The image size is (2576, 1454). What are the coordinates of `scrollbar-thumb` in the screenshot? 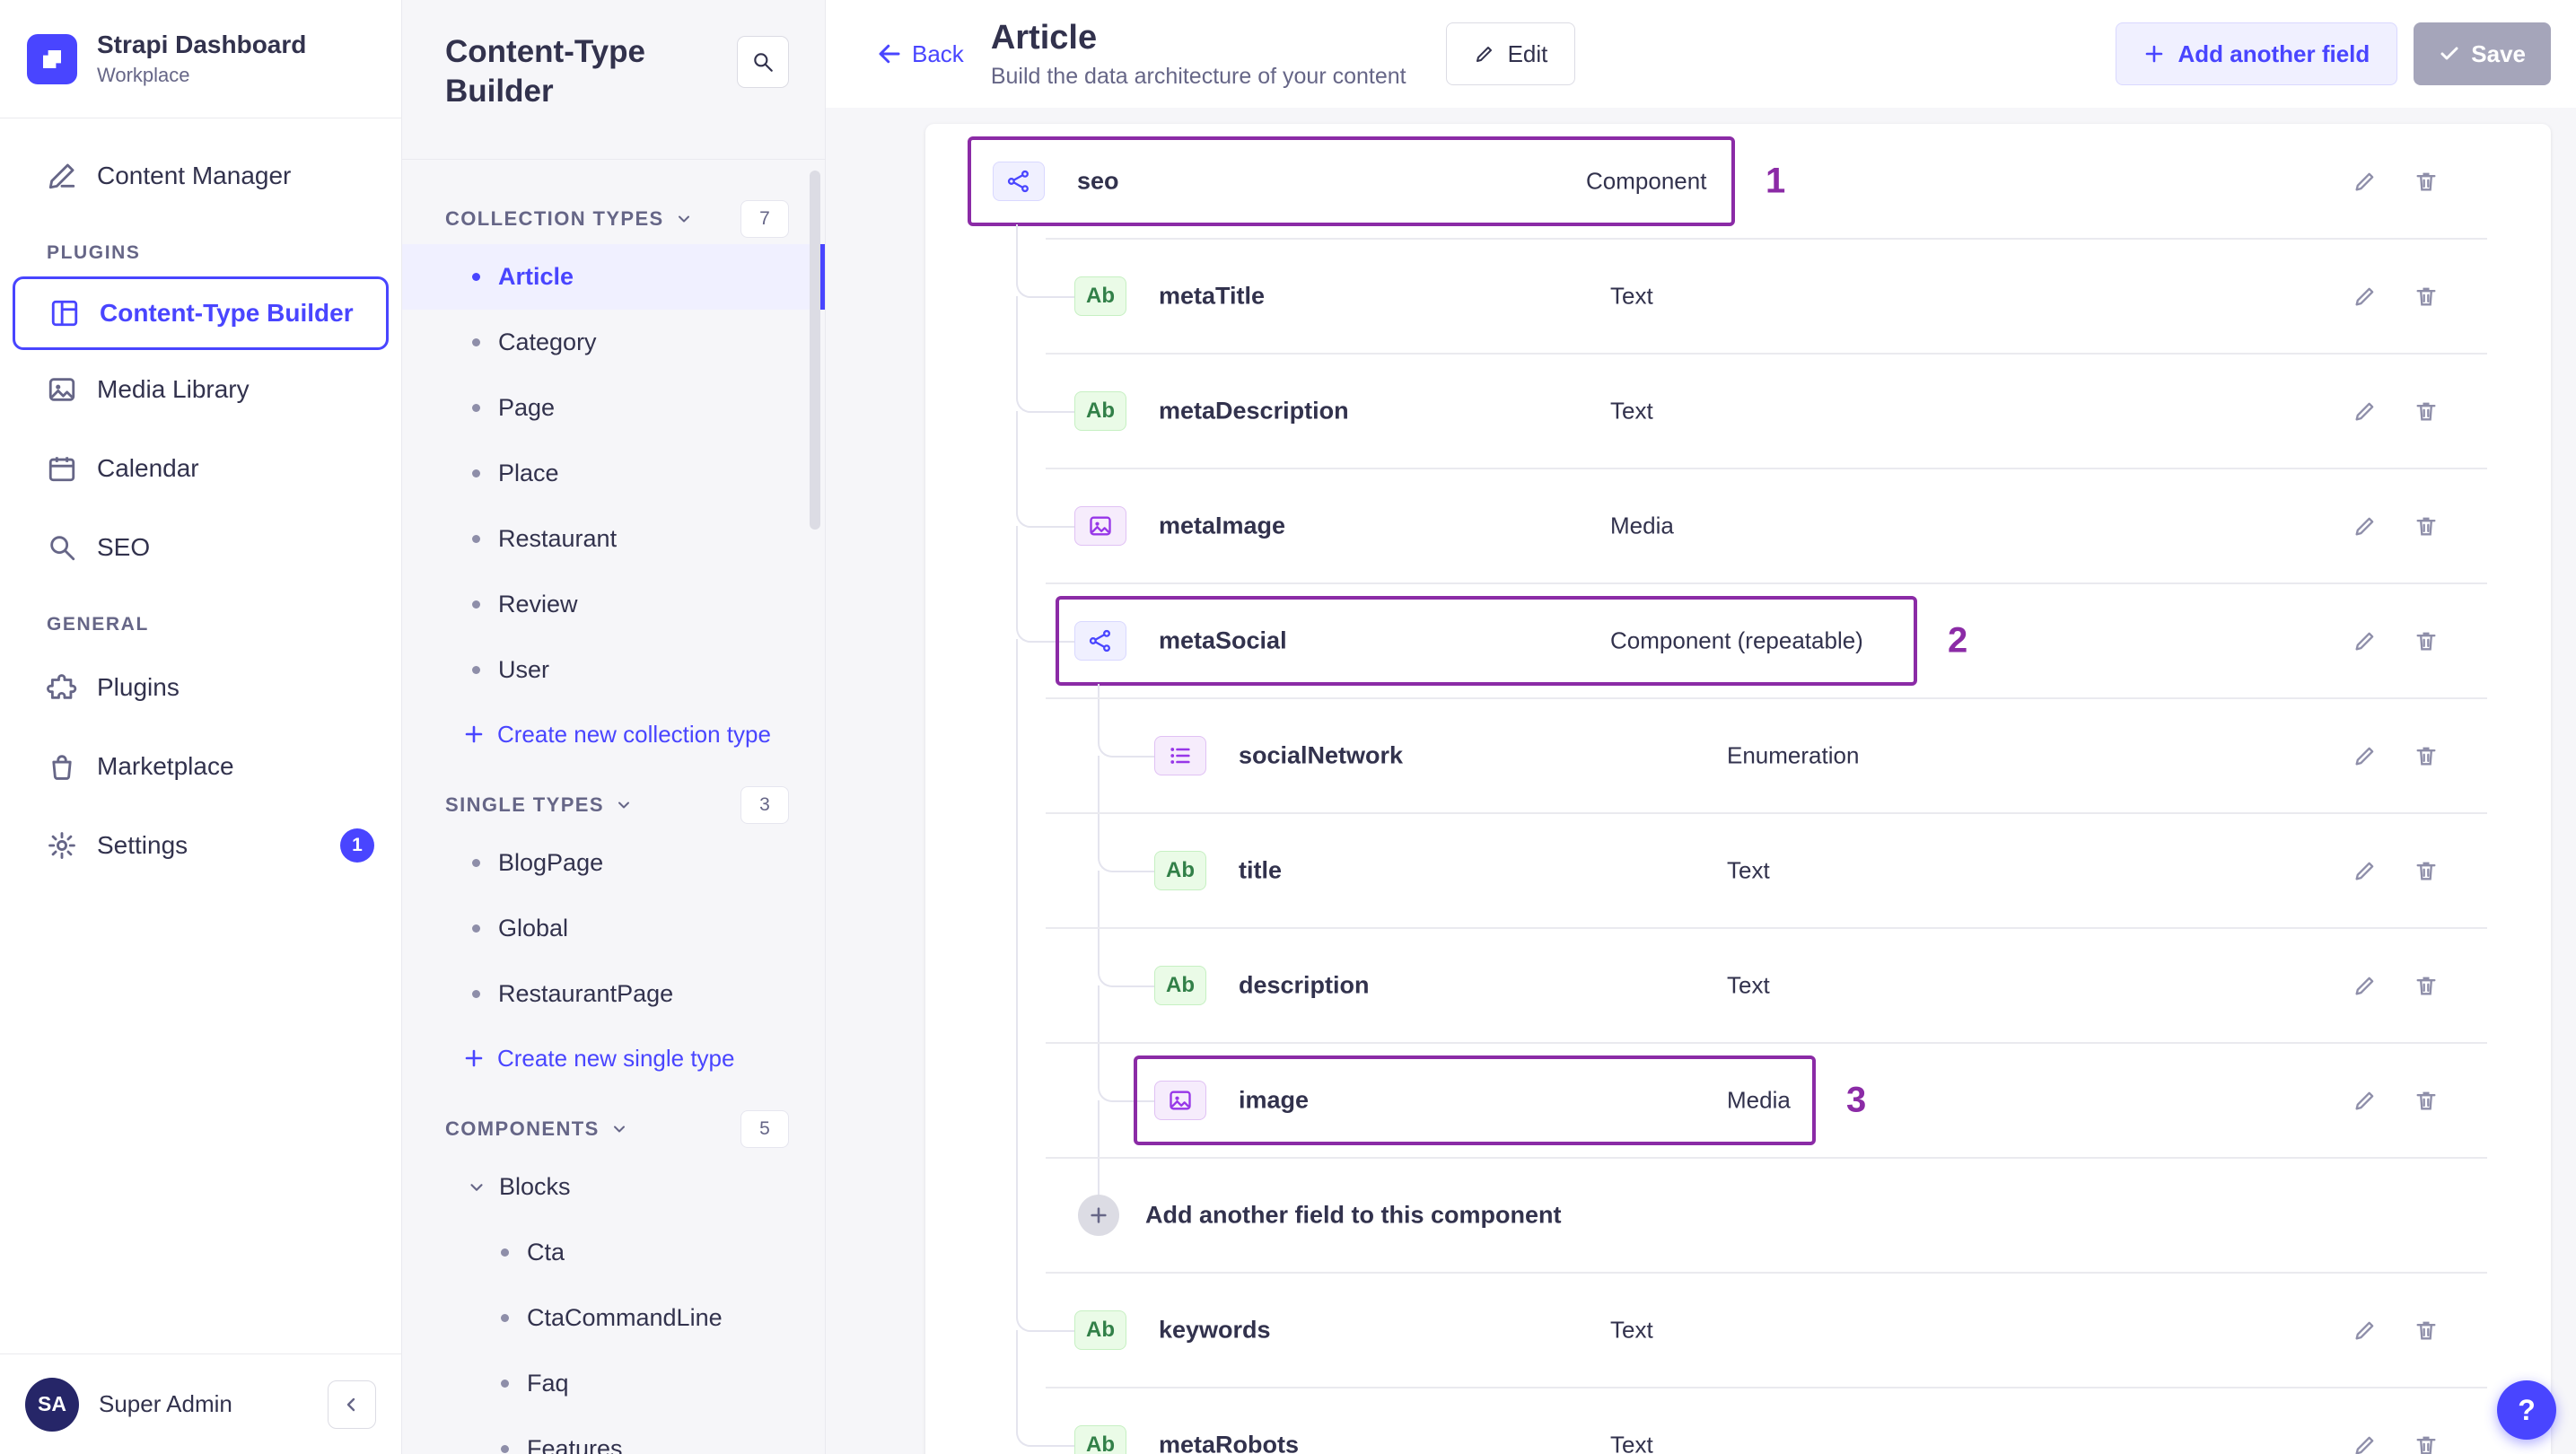 It's located at (815, 350).